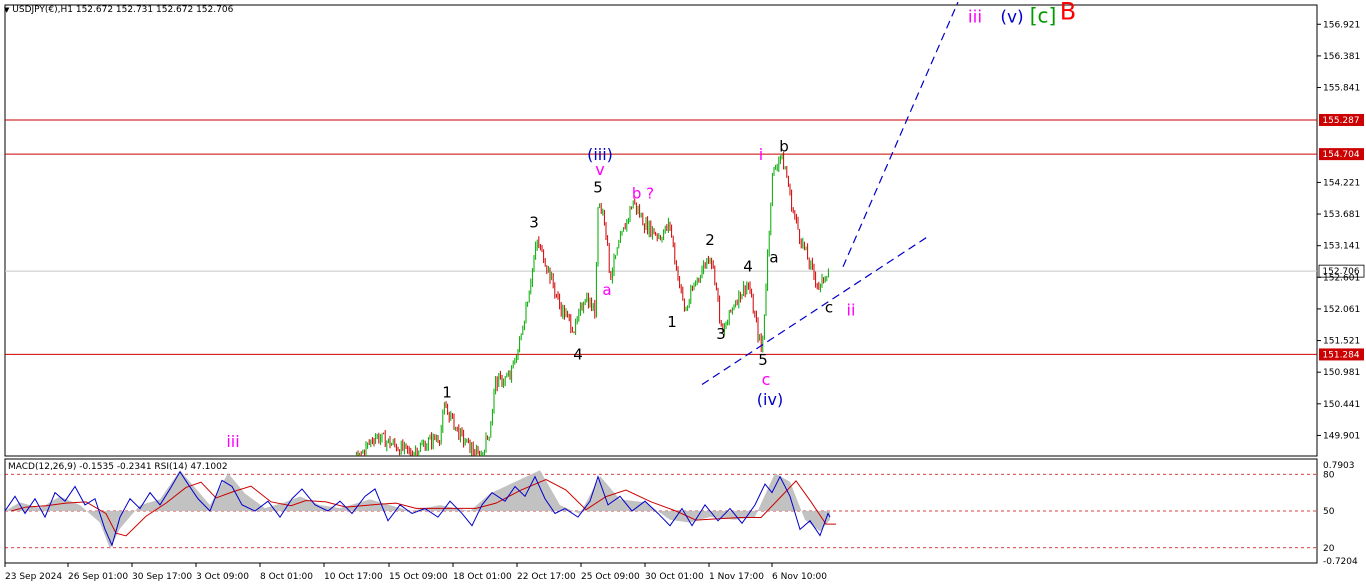 This screenshot has width=1366, height=588. I want to click on wave-label: (iv), so click(770, 399).